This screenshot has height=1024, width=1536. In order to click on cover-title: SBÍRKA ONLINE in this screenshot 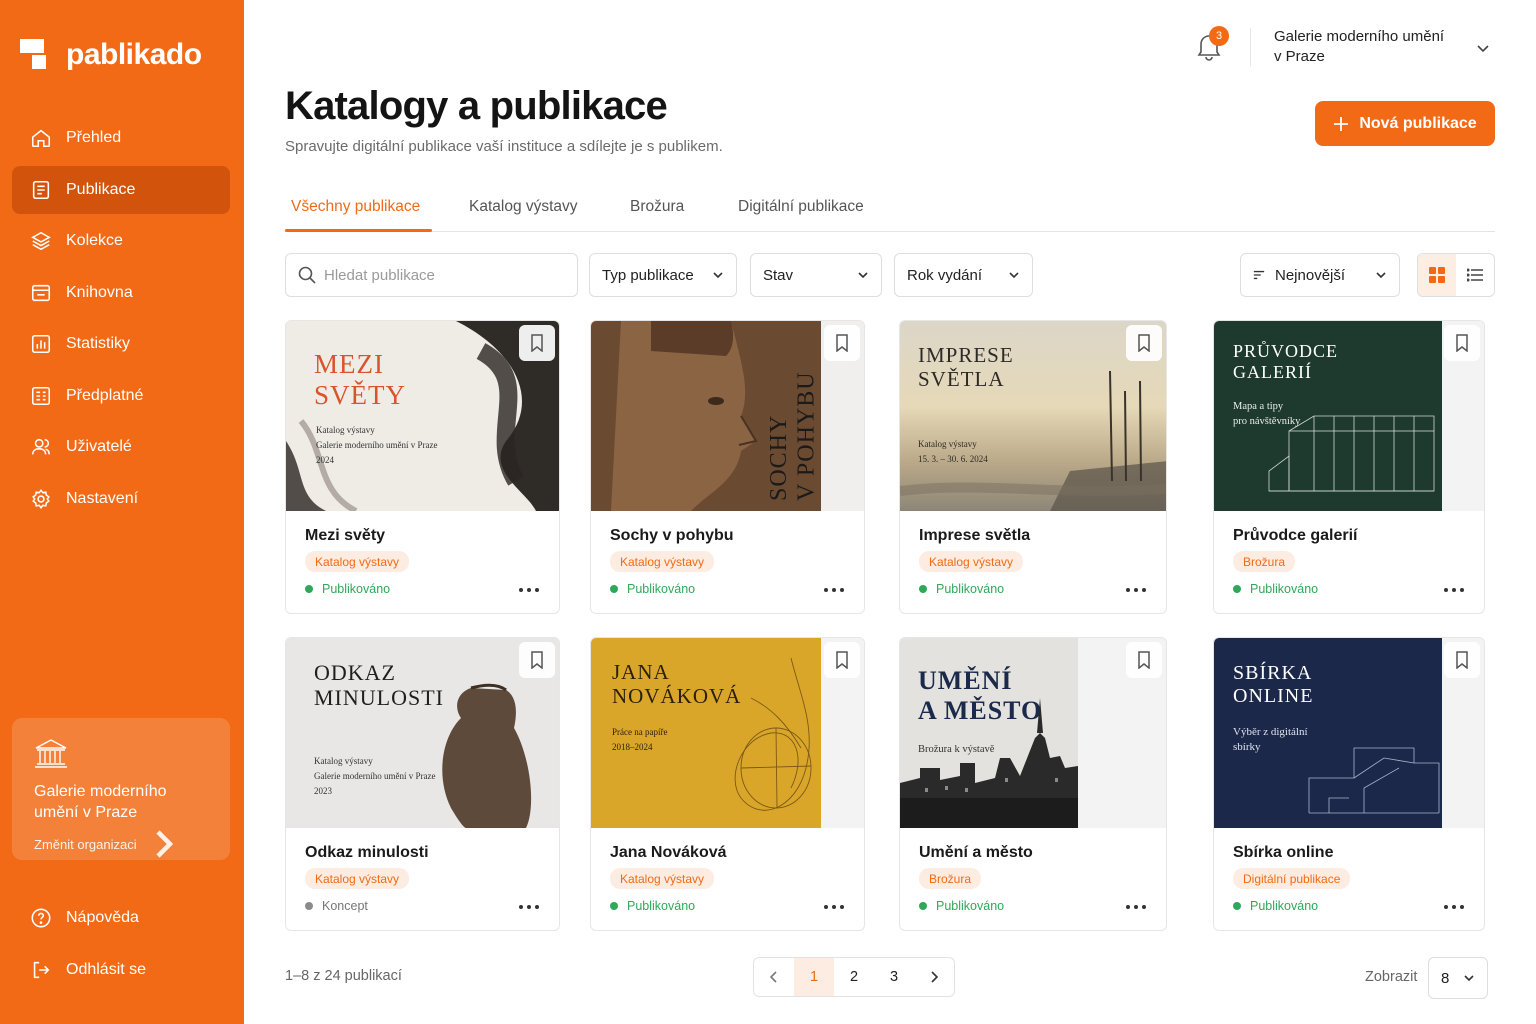, I will do `click(1273, 684)`.